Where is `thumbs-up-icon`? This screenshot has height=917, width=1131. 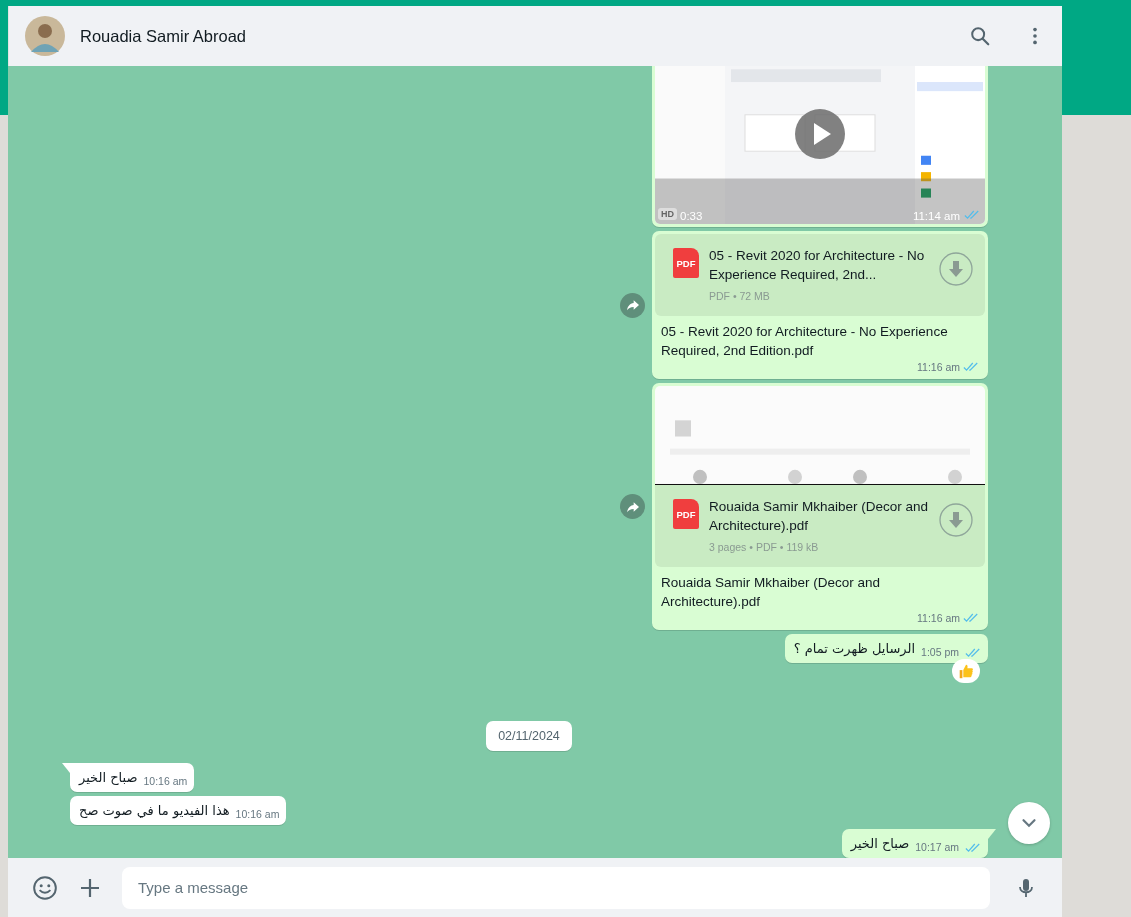 thumbs-up-icon is located at coordinates (966, 671).